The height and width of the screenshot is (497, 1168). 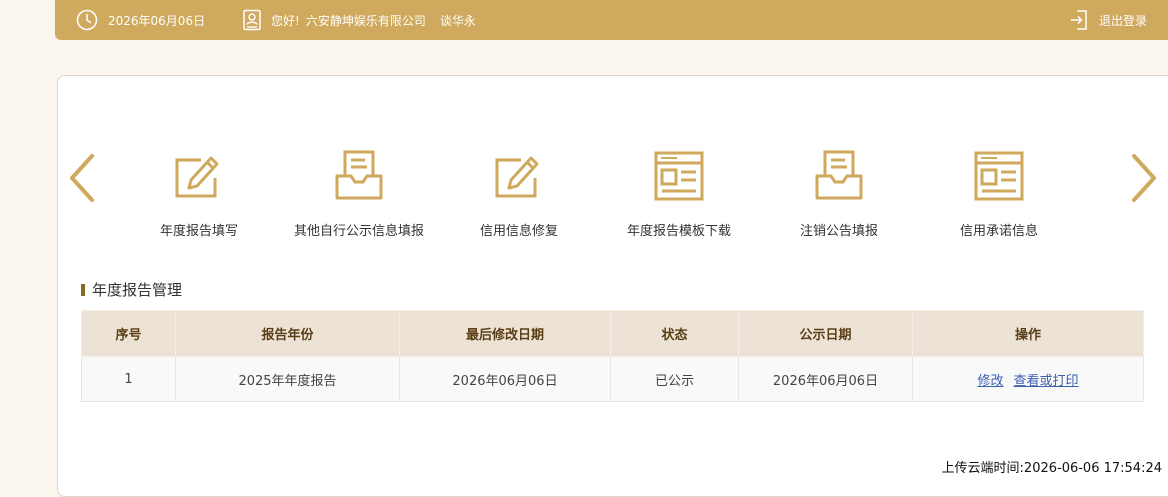 What do you see at coordinates (287, 379) in the screenshot?
I see `cell-report-year: 2025年年度报告` at bounding box center [287, 379].